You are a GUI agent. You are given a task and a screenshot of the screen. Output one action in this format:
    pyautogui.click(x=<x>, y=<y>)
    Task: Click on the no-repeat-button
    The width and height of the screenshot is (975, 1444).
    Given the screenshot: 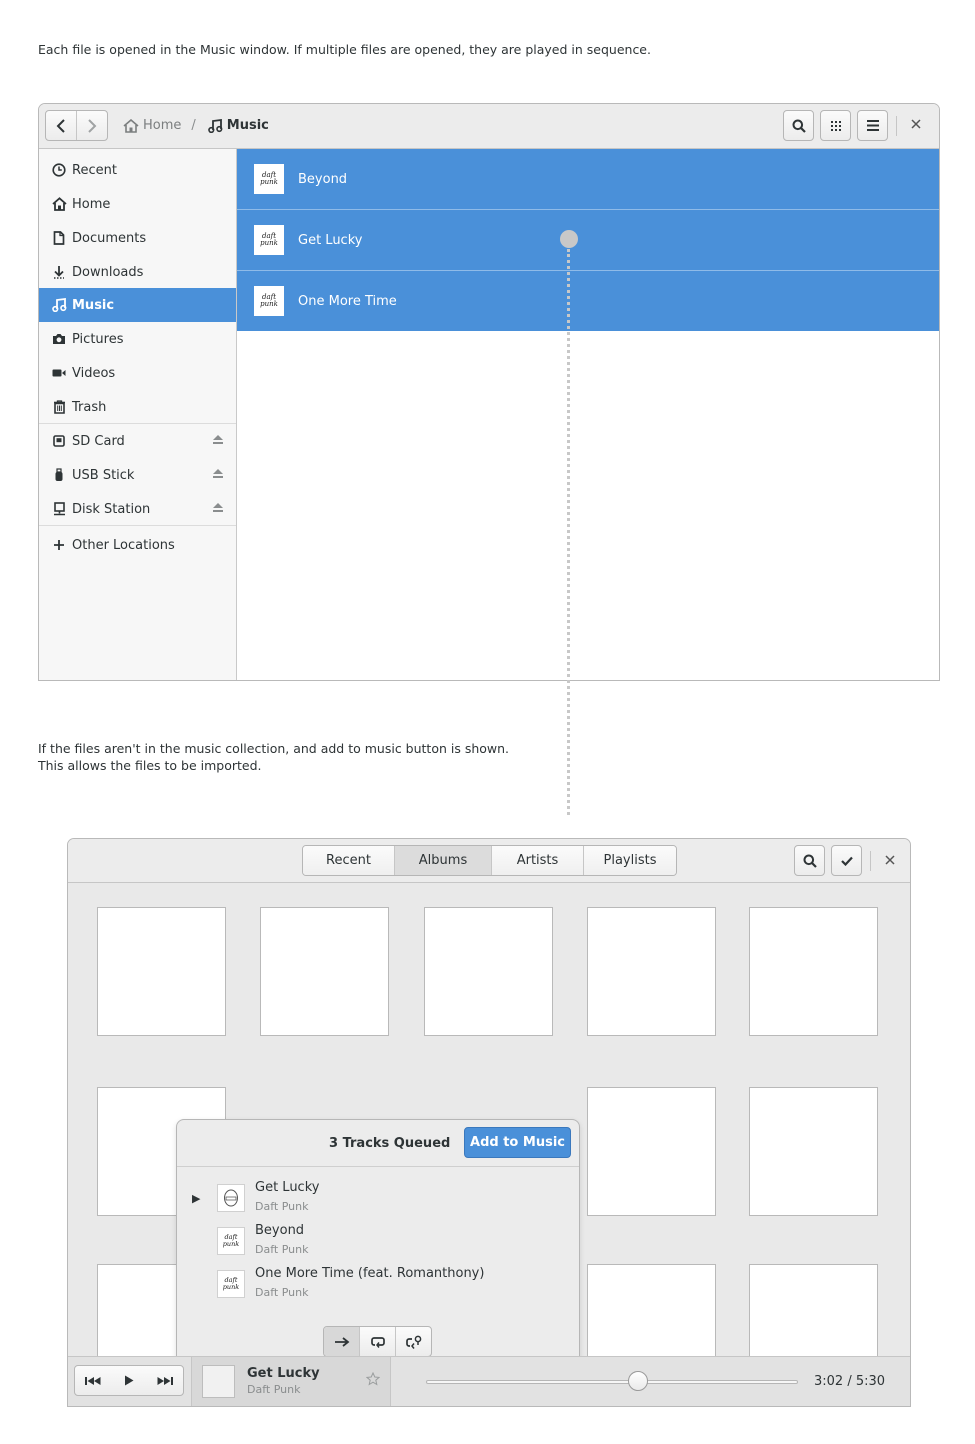 What is the action you would take?
    pyautogui.click(x=341, y=1341)
    